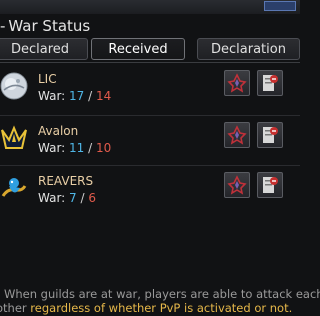 Image resolution: width=320 pixels, height=316 pixels. What do you see at coordinates (47, 79) in the screenshot?
I see `guild-name: LIC` at bounding box center [47, 79].